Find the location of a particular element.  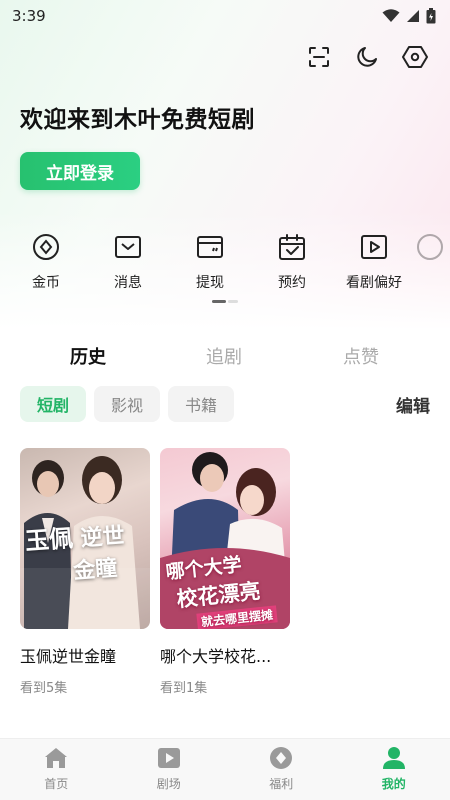

tab-following: 追剧 is located at coordinates (224, 356).